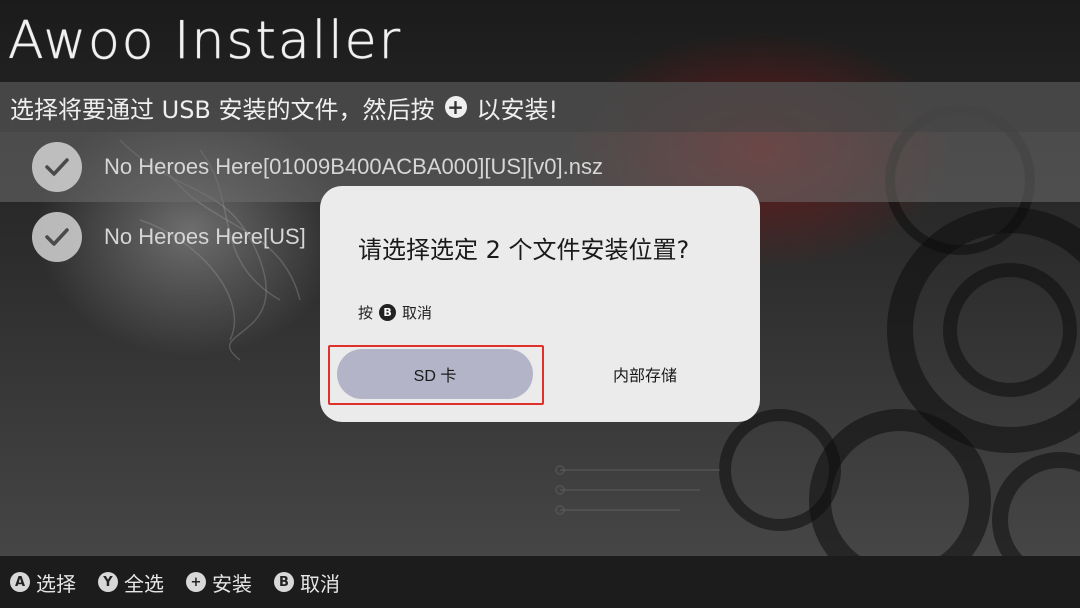 The image size is (1080, 608). What do you see at coordinates (222, 109) in the screenshot?
I see `instruction-text-prefix: 选择将要通过 USB 安装的文件，然后按` at bounding box center [222, 109].